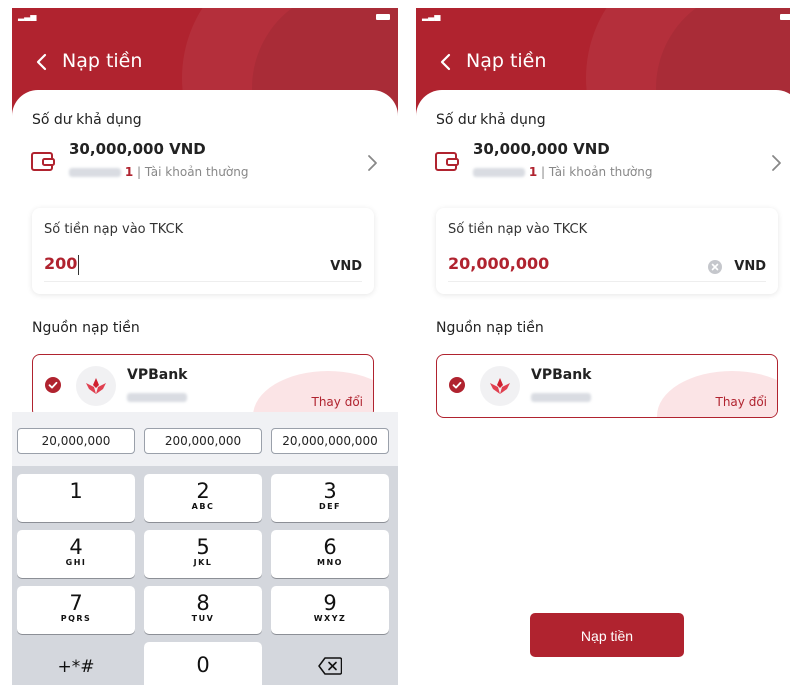  What do you see at coordinates (330, 506) in the screenshot?
I see `key-letters: DEF` at bounding box center [330, 506].